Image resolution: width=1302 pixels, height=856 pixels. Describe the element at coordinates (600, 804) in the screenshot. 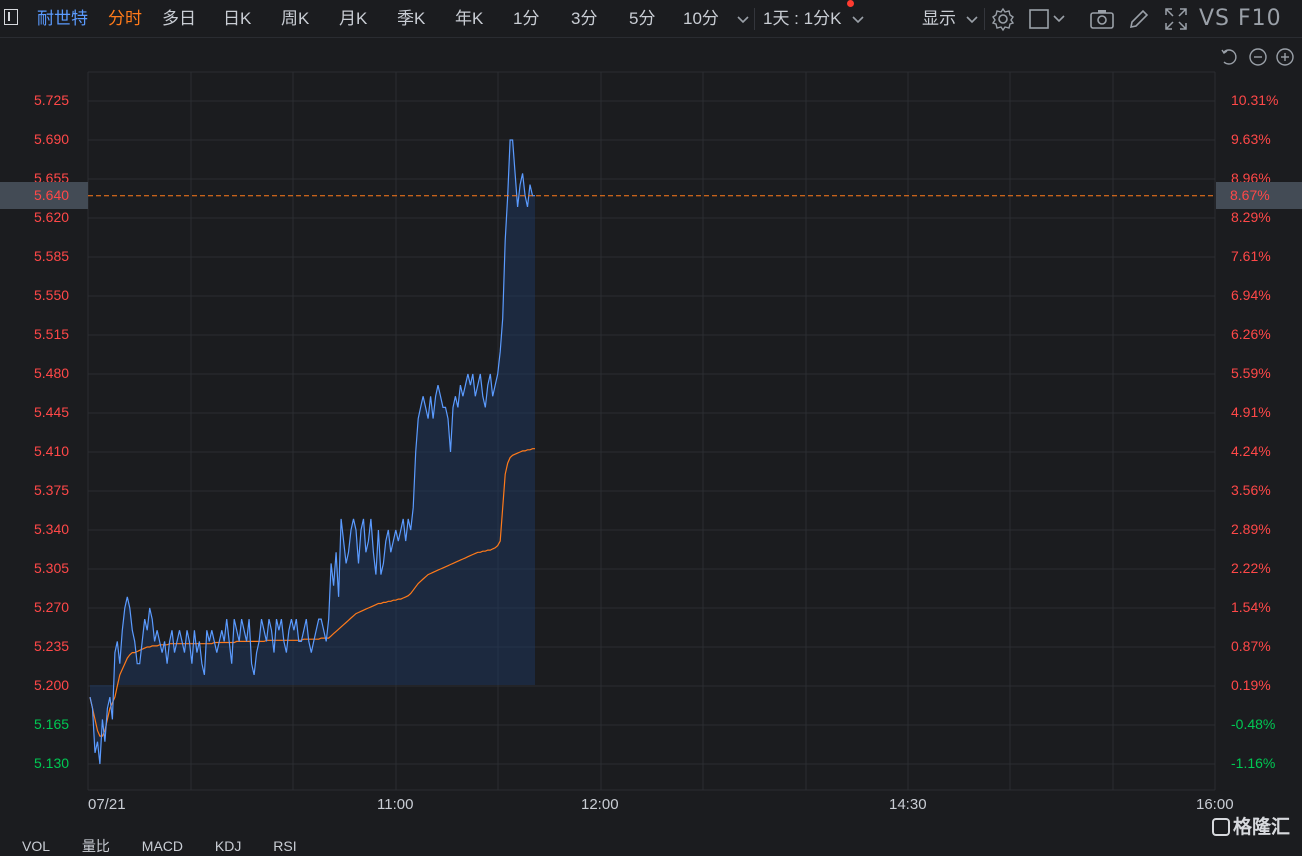

I see `time-tick-label: 12:00` at that location.